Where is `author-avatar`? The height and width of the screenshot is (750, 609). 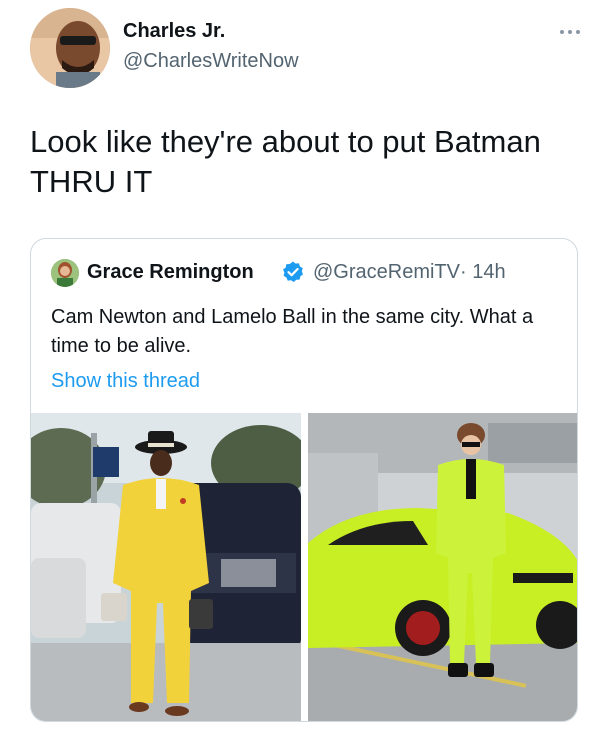 author-avatar is located at coordinates (70, 48).